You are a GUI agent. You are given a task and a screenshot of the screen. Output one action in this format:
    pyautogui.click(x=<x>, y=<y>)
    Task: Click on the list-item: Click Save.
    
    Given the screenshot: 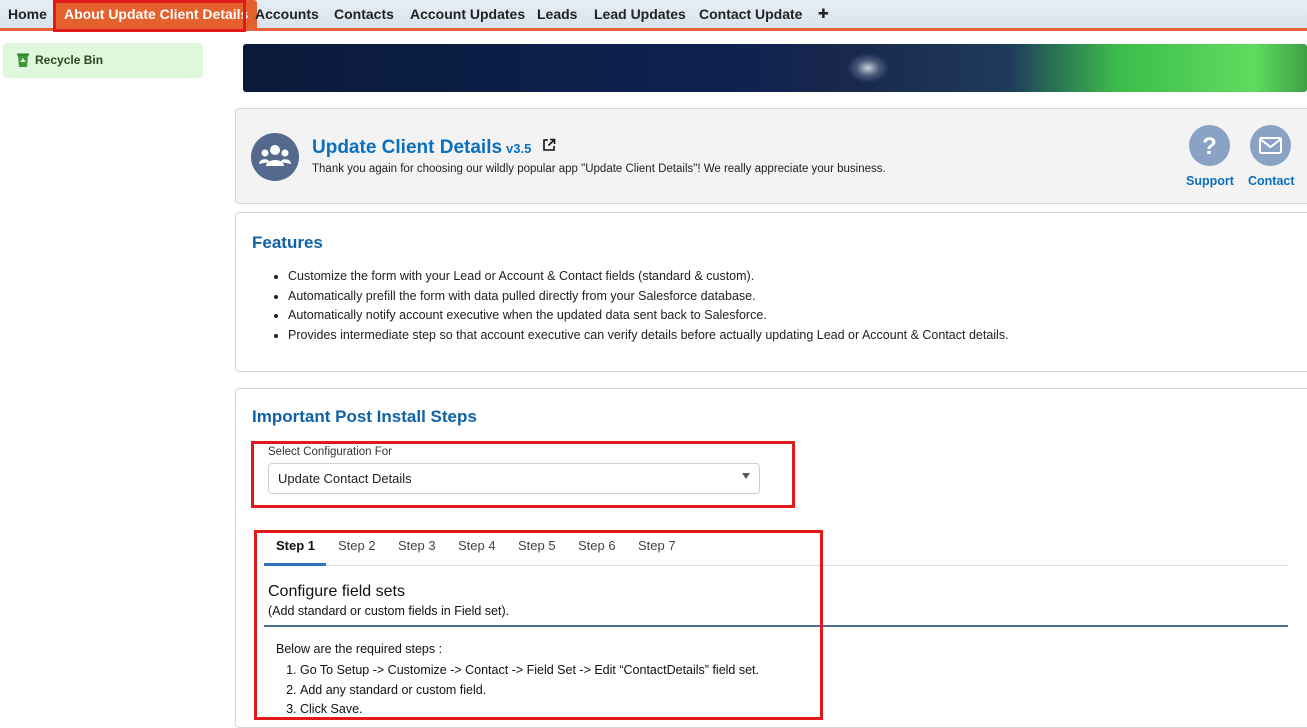 What is the action you would take?
    pyautogui.click(x=529, y=710)
    